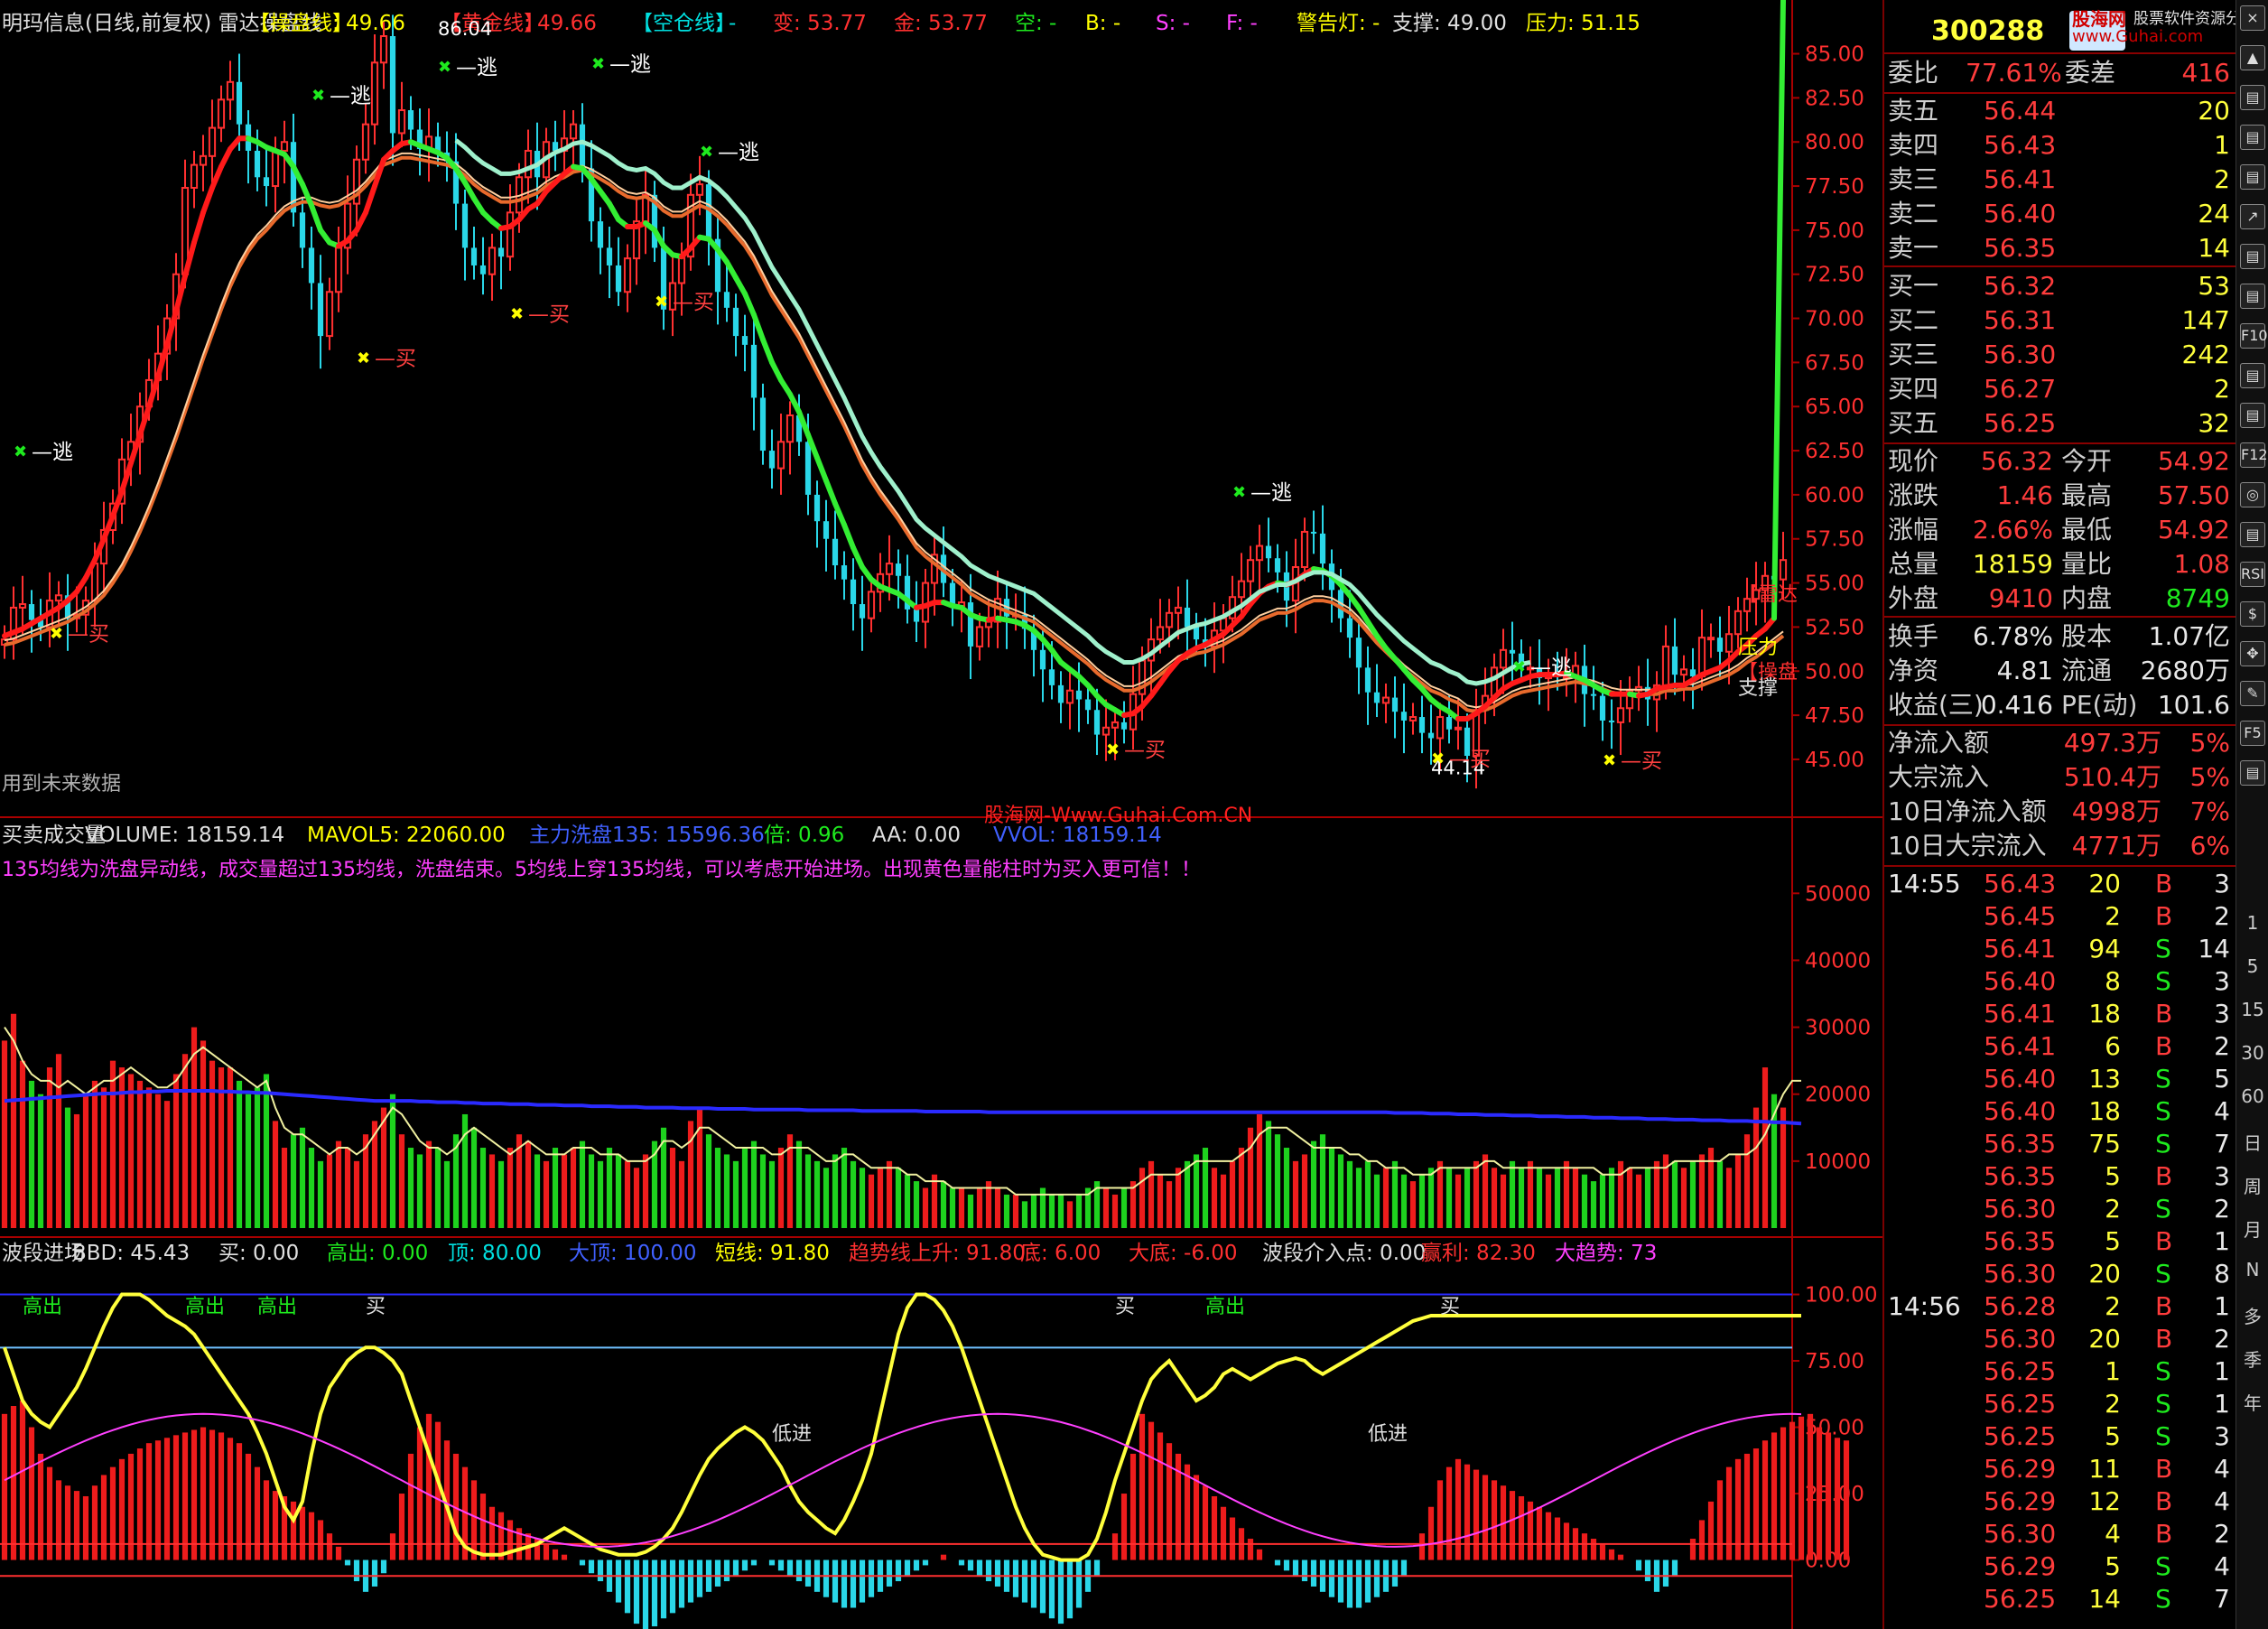  What do you see at coordinates (376, 1307) in the screenshot?
I see `bbd-label: 买` at bounding box center [376, 1307].